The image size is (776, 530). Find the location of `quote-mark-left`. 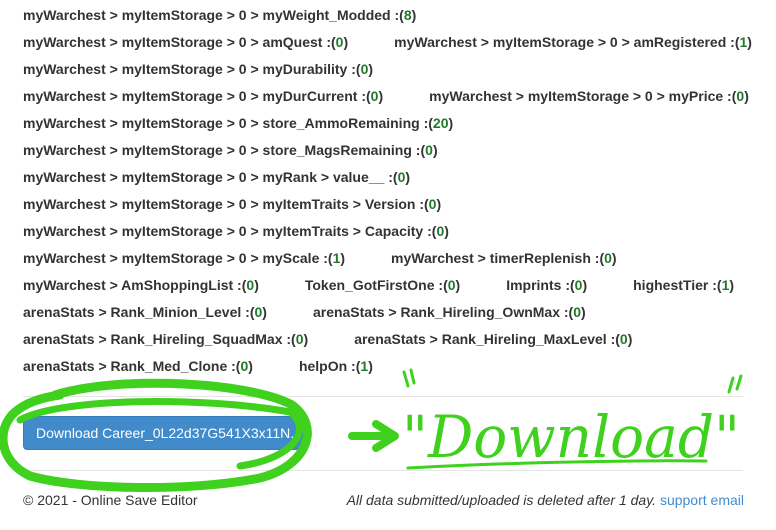

quote-mark-left is located at coordinates (409, 378).